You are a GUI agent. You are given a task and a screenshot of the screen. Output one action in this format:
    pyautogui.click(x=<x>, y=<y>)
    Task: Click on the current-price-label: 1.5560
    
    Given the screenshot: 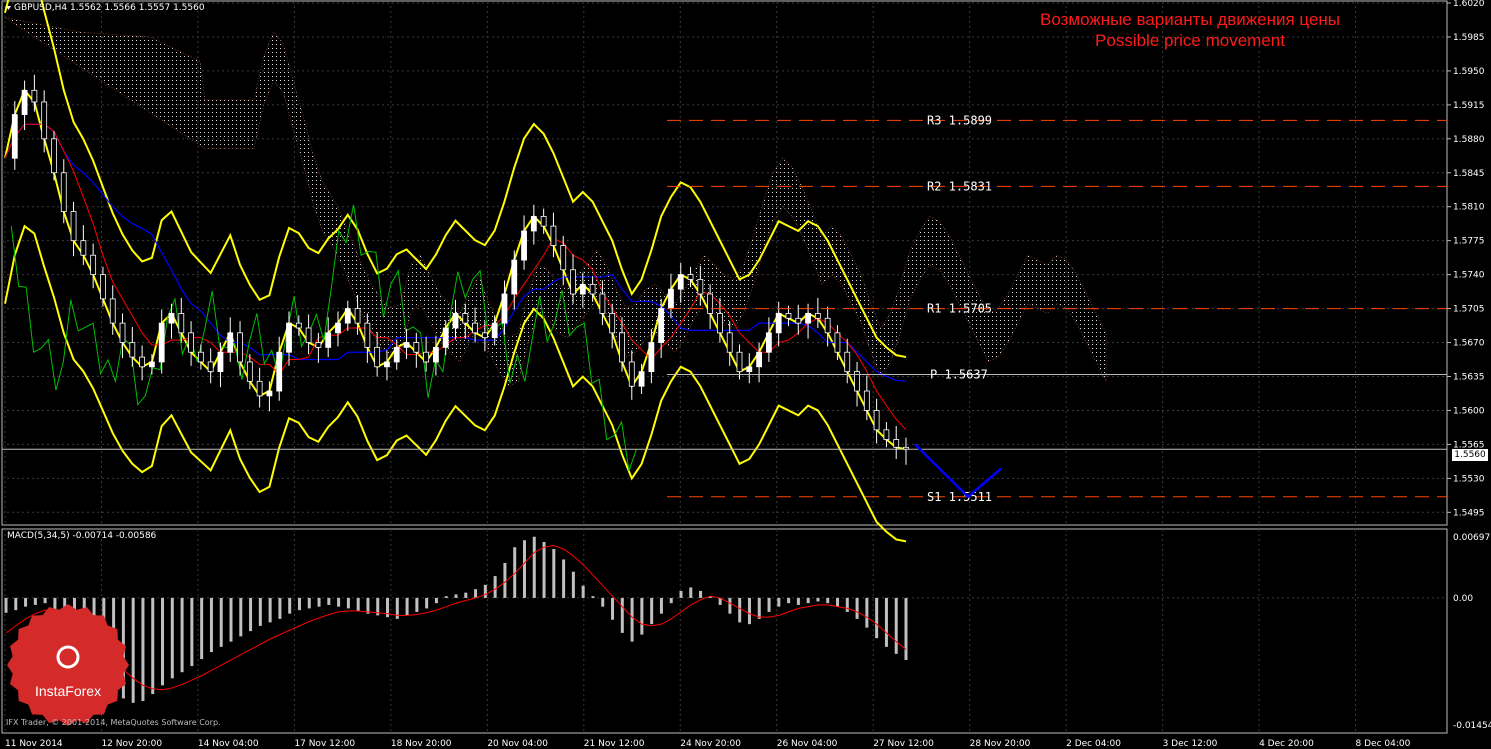 What is the action you would take?
    pyautogui.click(x=1470, y=455)
    